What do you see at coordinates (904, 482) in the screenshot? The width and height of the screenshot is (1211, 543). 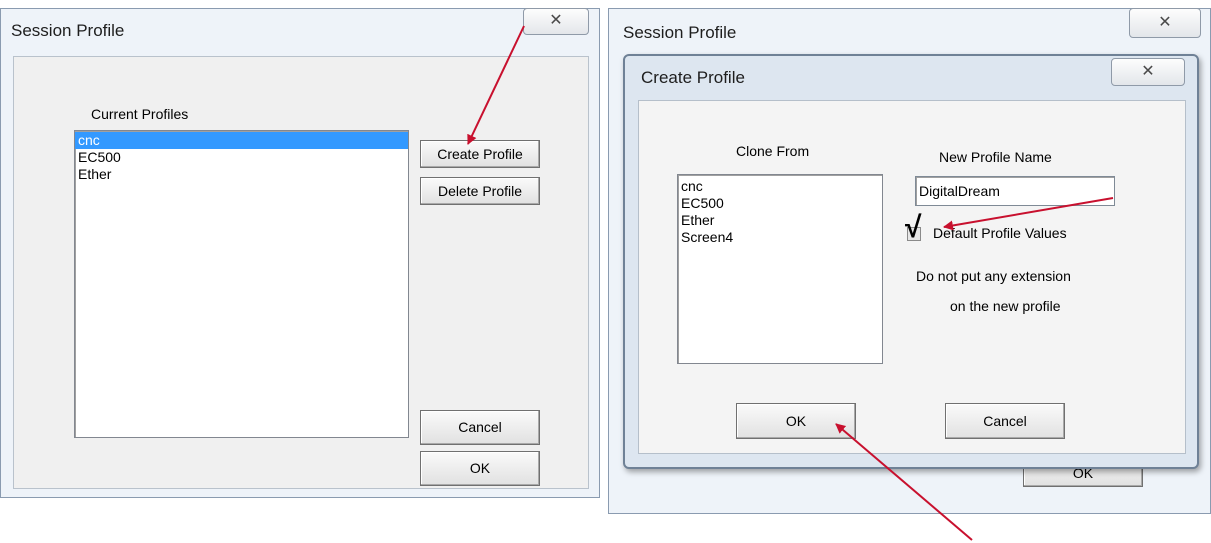 I see `arrow-to-ok-button` at bounding box center [904, 482].